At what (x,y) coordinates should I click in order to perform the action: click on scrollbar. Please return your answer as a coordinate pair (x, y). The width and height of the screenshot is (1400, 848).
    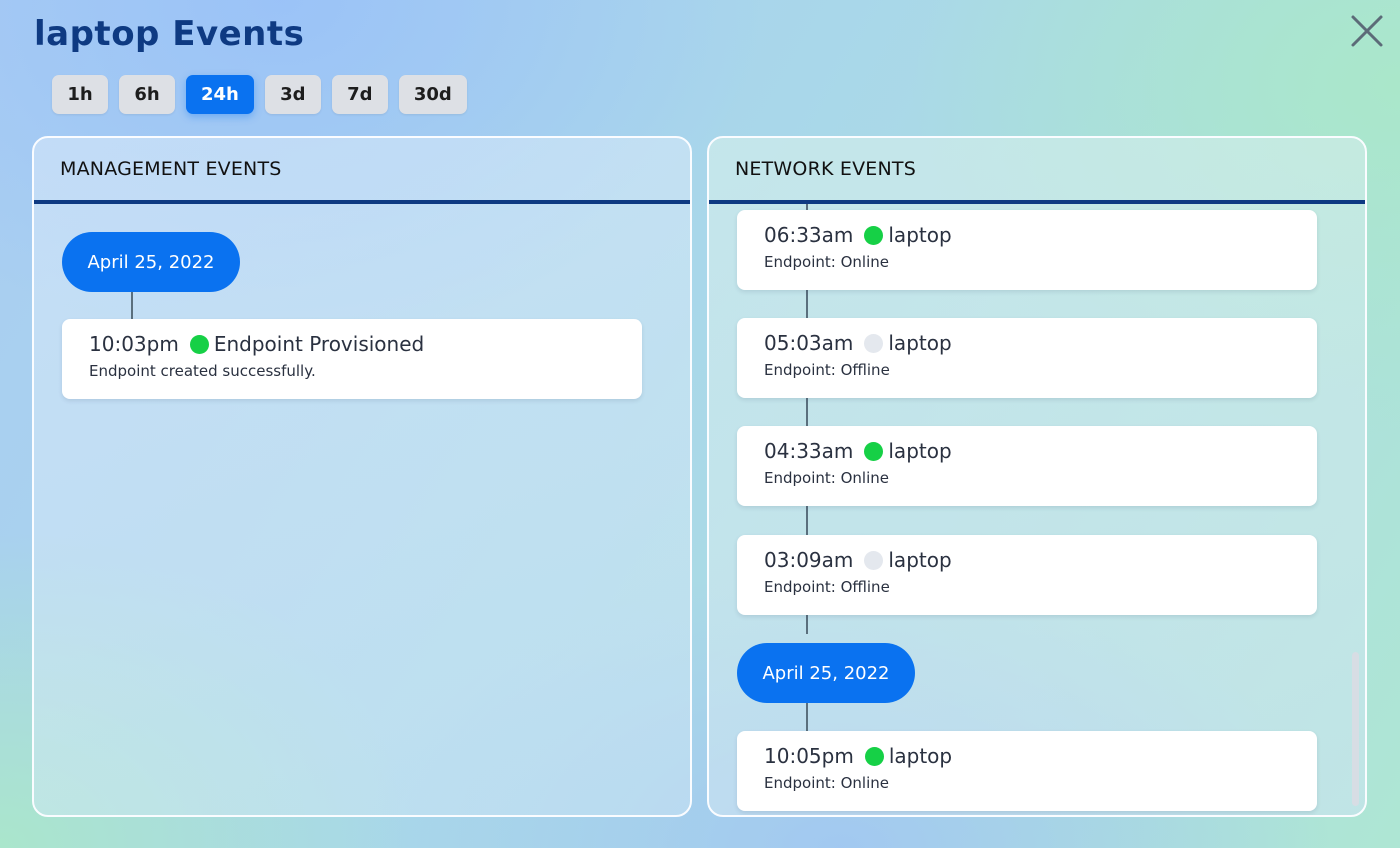
    Looking at the image, I should click on (1355, 729).